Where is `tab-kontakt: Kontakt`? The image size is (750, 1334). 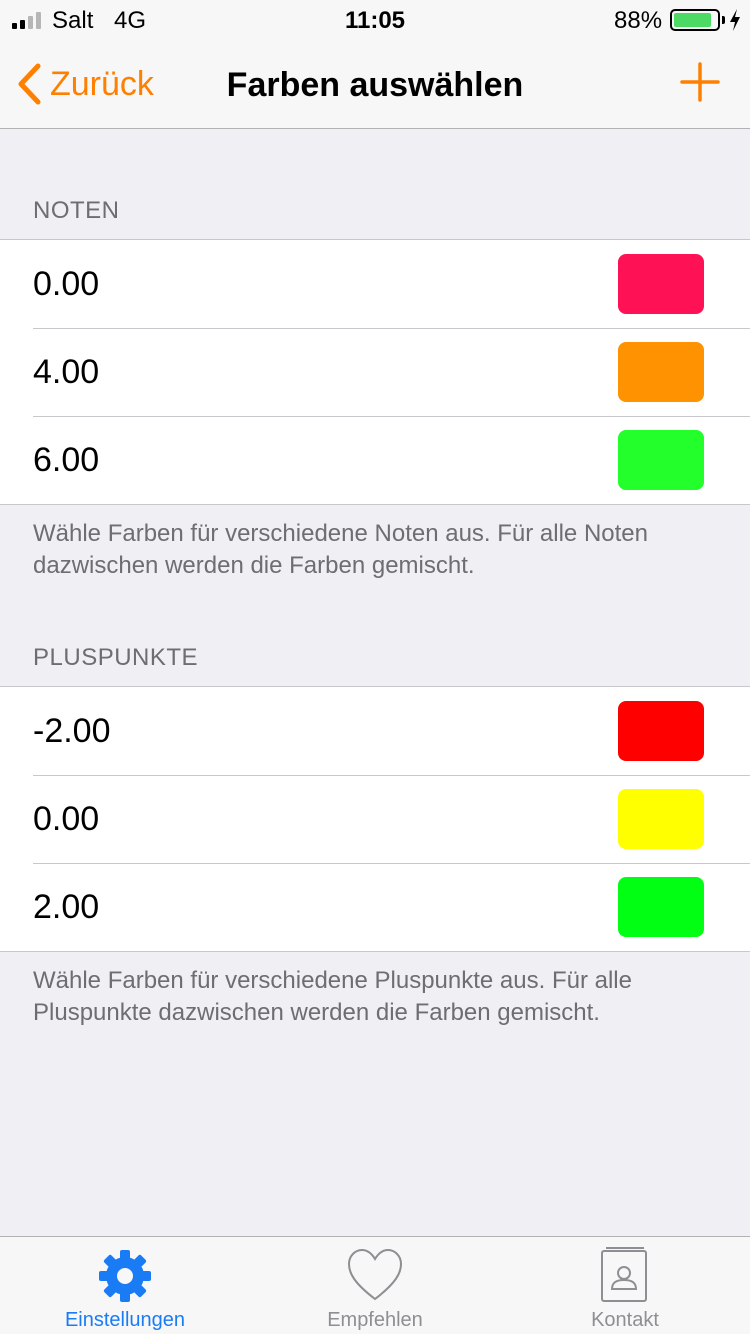 tab-kontakt: Kontakt is located at coordinates (625, 1285).